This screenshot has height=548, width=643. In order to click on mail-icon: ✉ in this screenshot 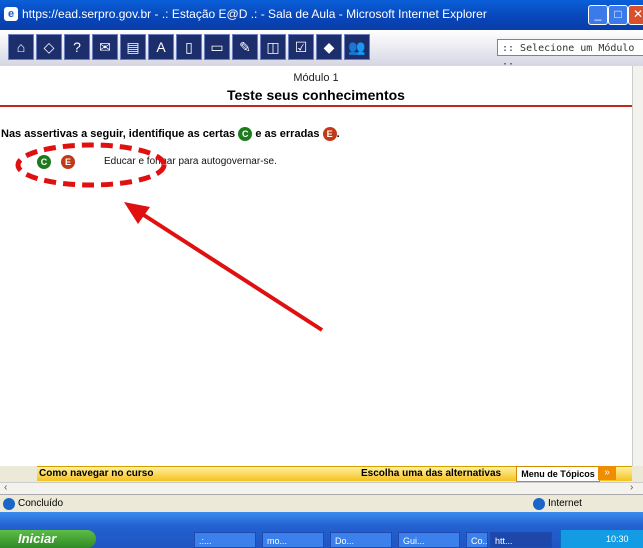, I will do `click(105, 47)`.